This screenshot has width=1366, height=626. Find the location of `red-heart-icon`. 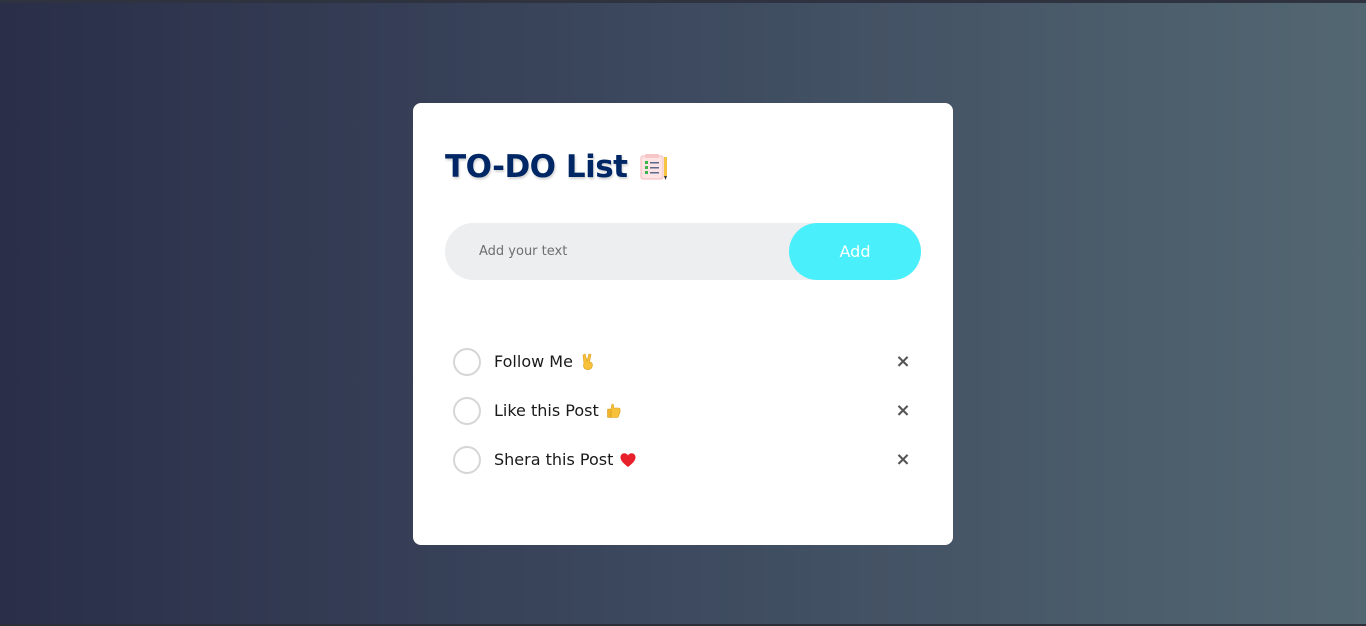

red-heart-icon is located at coordinates (628, 459).